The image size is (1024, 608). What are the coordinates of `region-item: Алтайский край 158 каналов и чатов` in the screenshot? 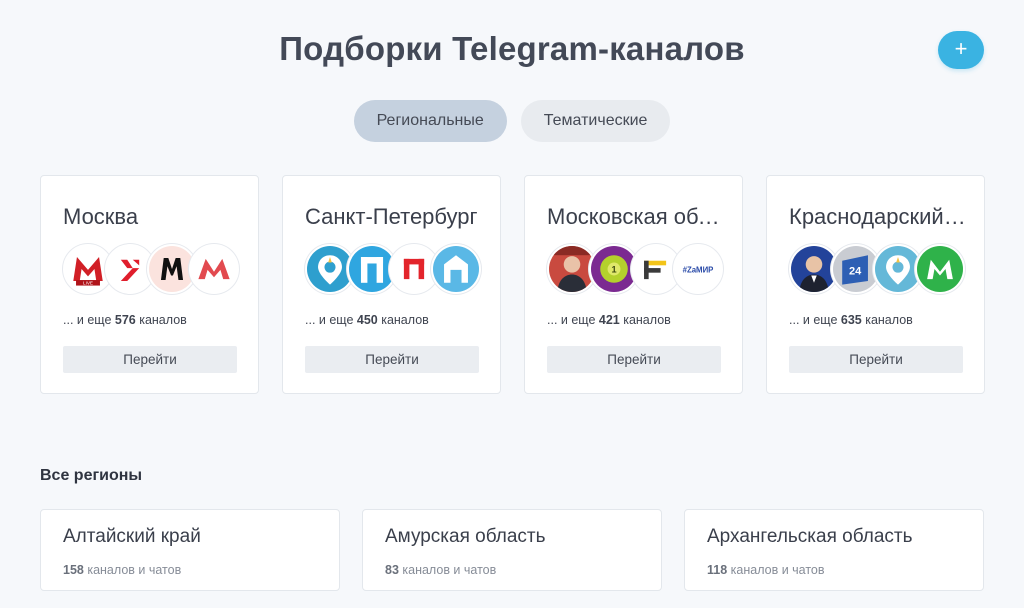 It's located at (190, 550).